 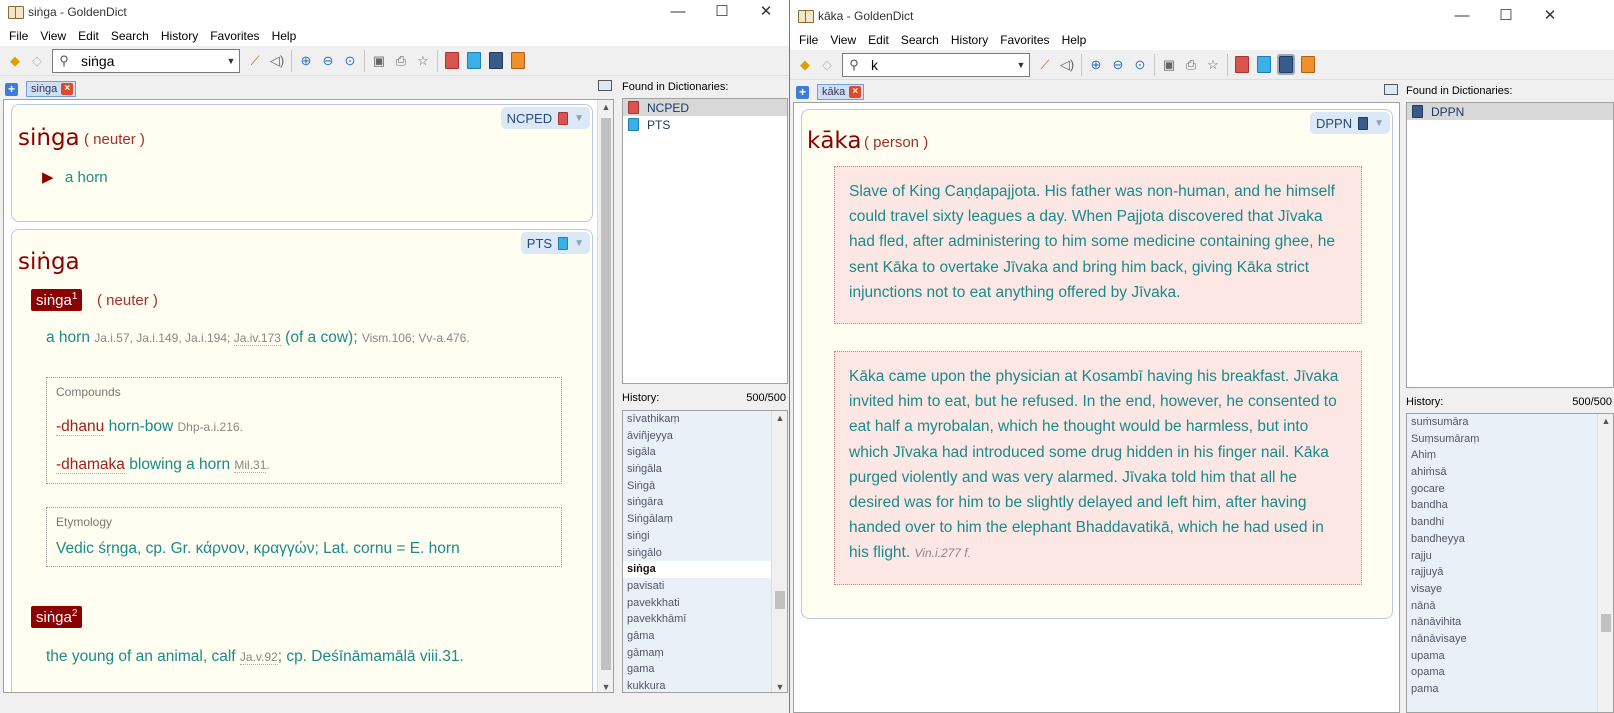 I want to click on history-item: rajju, so click(x=1510, y=556).